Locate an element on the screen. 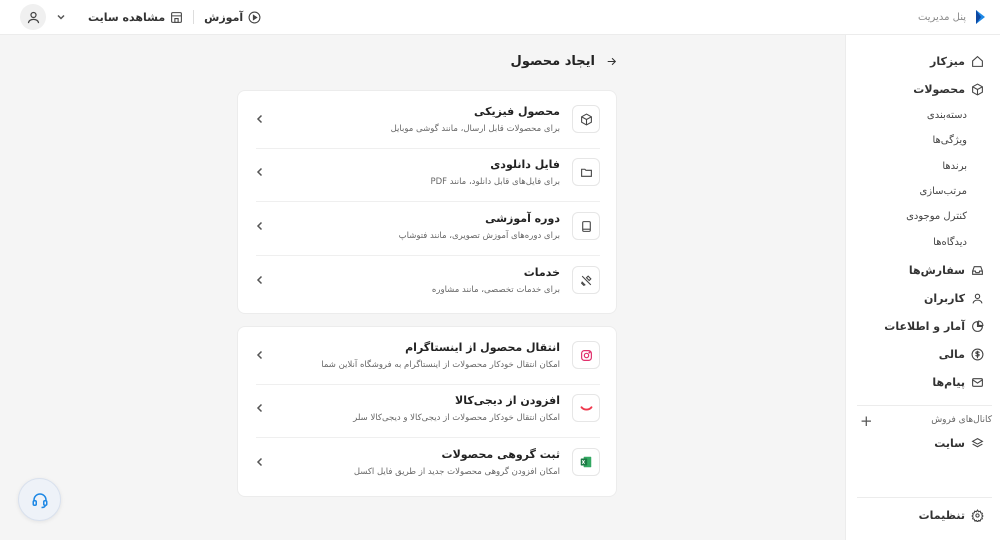 The width and height of the screenshot is (1000, 540). cube-icon is located at coordinates (586, 119).